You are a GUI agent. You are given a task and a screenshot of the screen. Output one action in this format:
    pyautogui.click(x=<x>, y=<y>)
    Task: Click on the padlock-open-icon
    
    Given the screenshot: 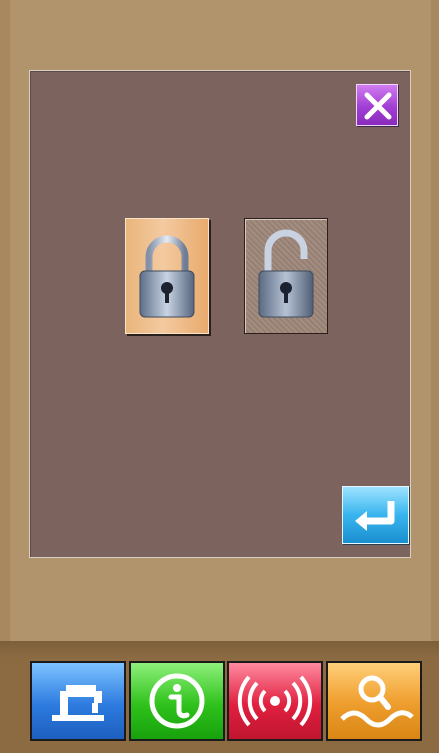 What is the action you would take?
    pyautogui.click(x=286, y=273)
    